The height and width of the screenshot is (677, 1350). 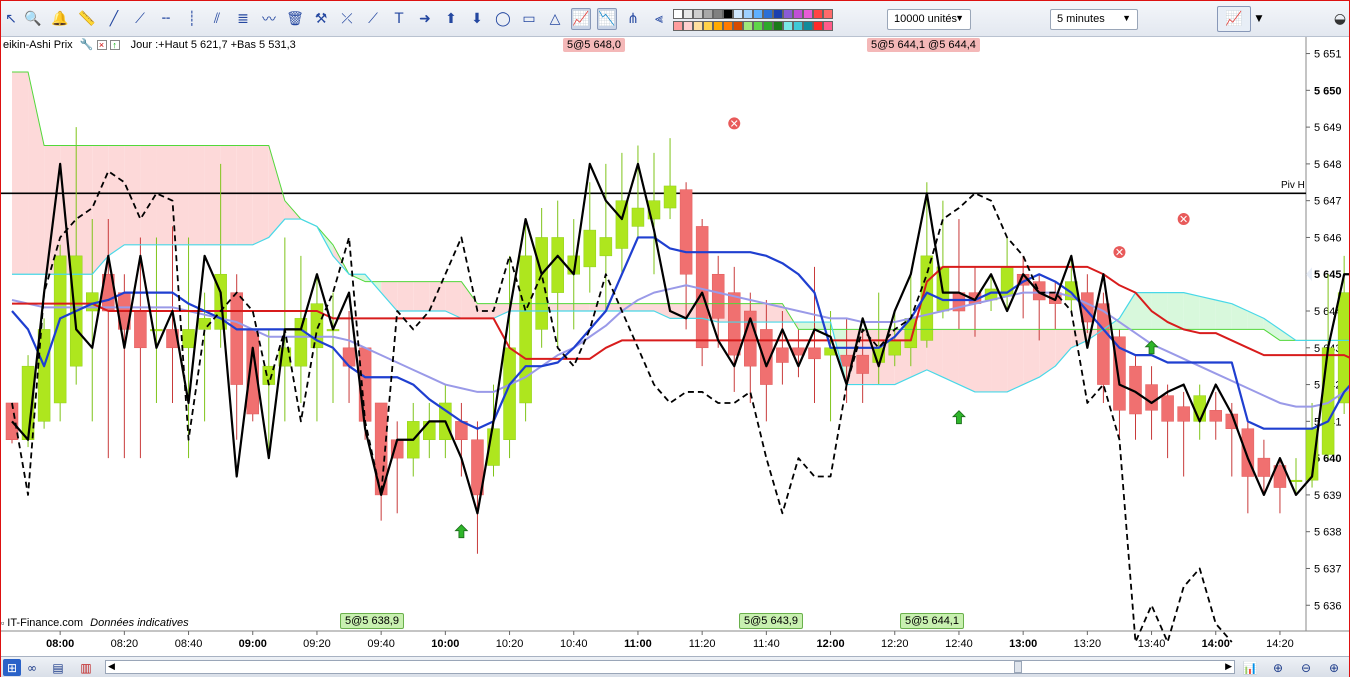 What do you see at coordinates (399, 19) in the screenshot?
I see `text-tool-icon: T` at bounding box center [399, 19].